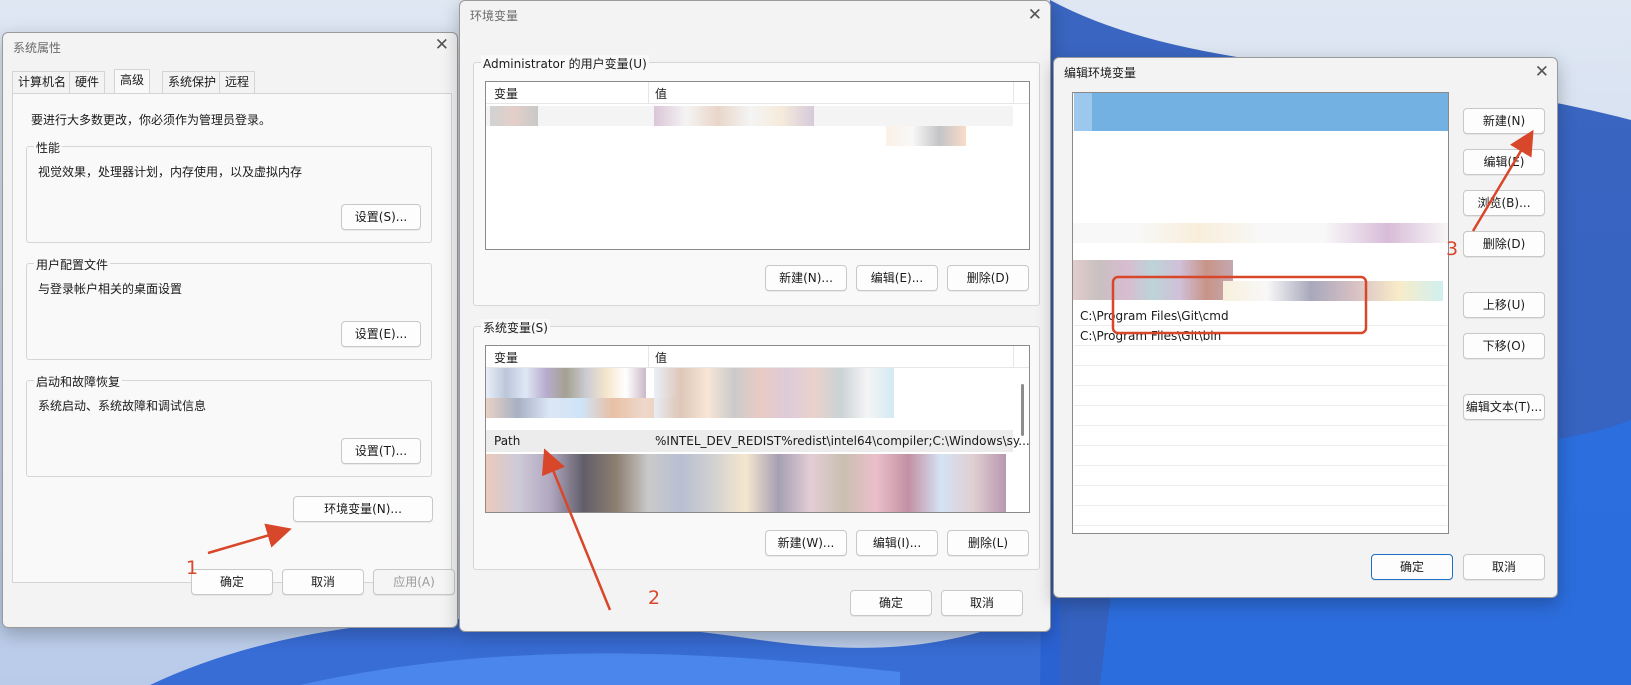 The height and width of the screenshot is (685, 1631). I want to click on path-entry-git-bin: C:\Program Files\Git\bin, so click(1151, 336).